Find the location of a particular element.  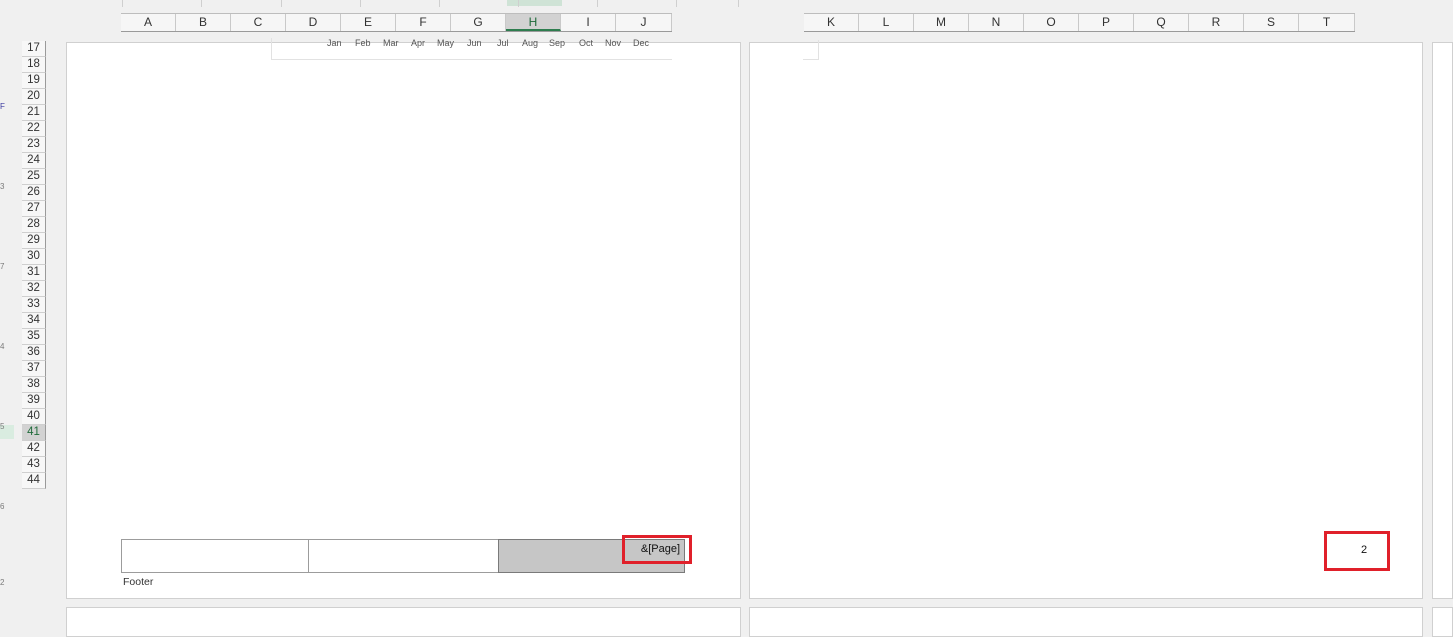

column-headers-page2: K L M N O P Q R S T is located at coordinates (1079, 22).